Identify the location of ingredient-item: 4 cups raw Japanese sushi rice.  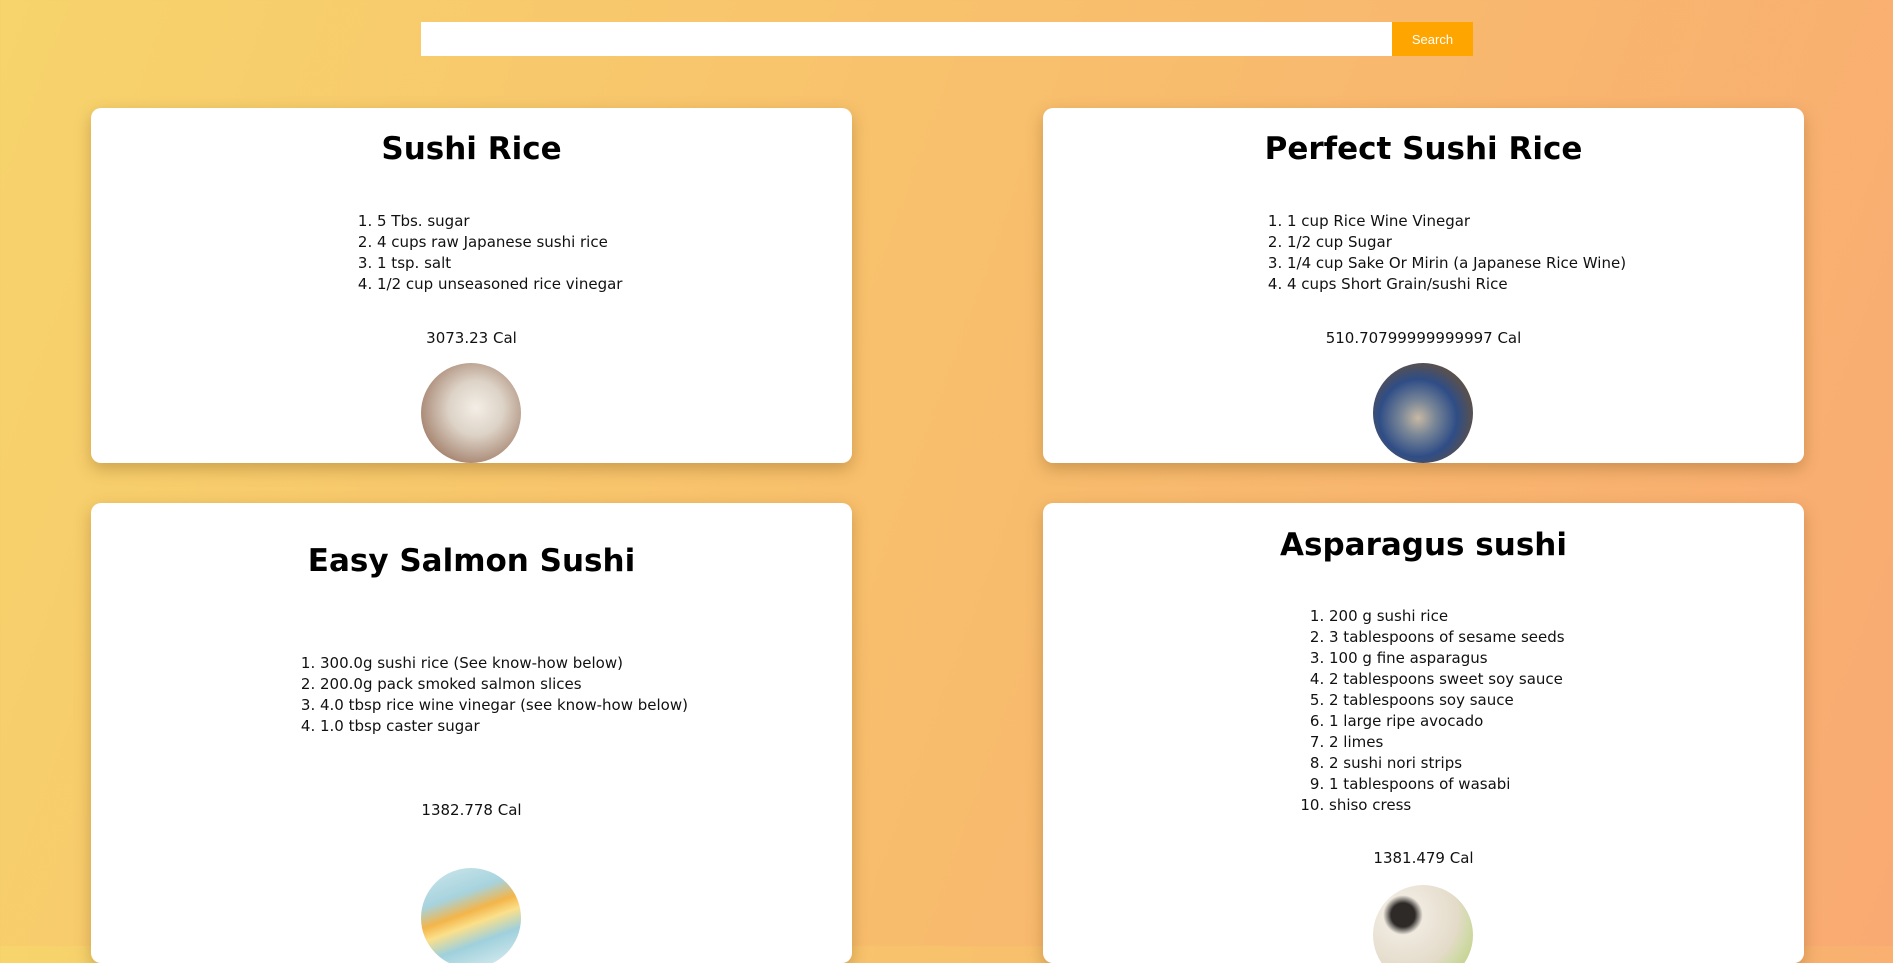
(499, 242).